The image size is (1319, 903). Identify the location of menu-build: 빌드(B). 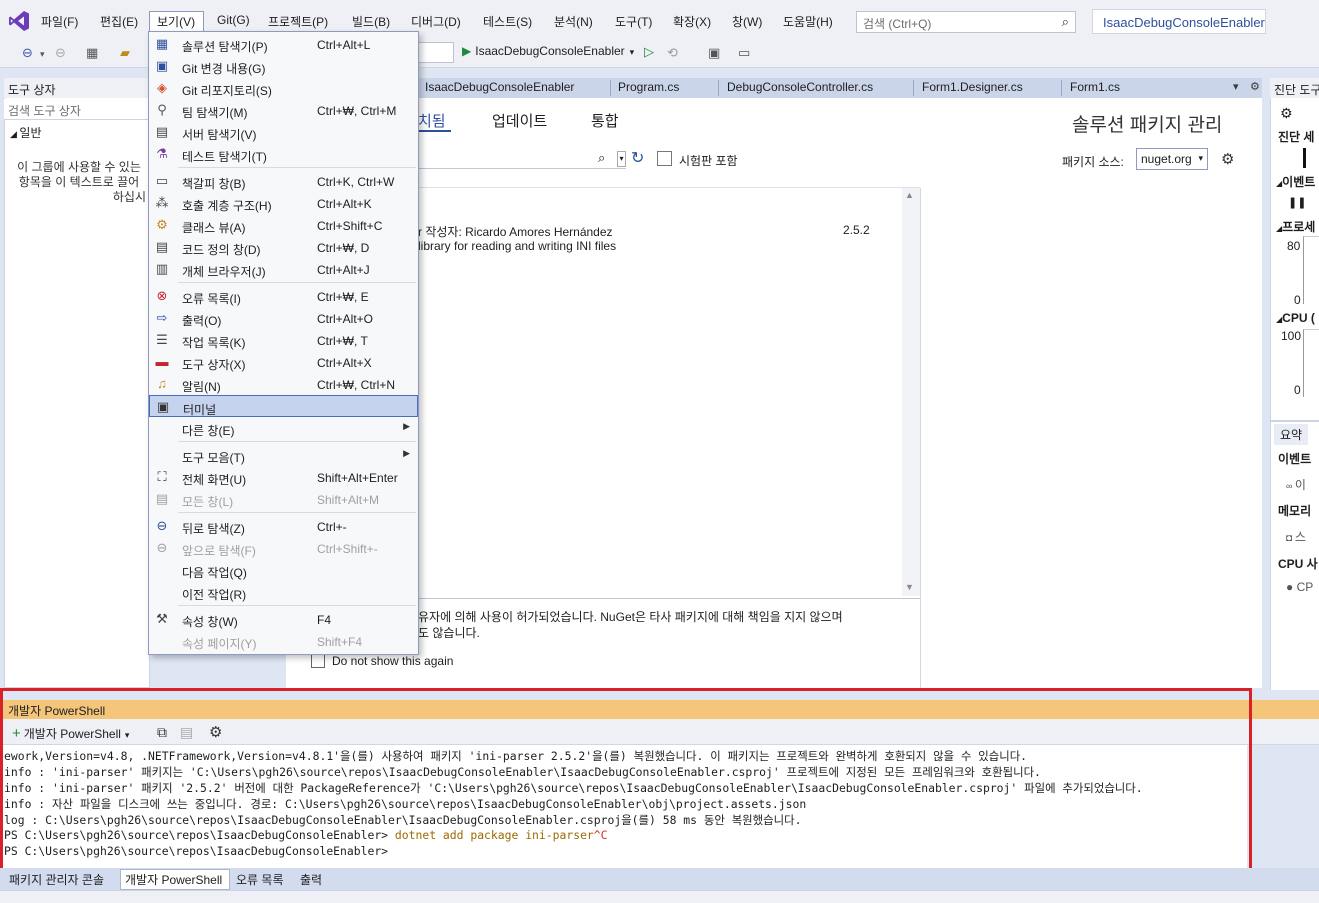
(371, 21).